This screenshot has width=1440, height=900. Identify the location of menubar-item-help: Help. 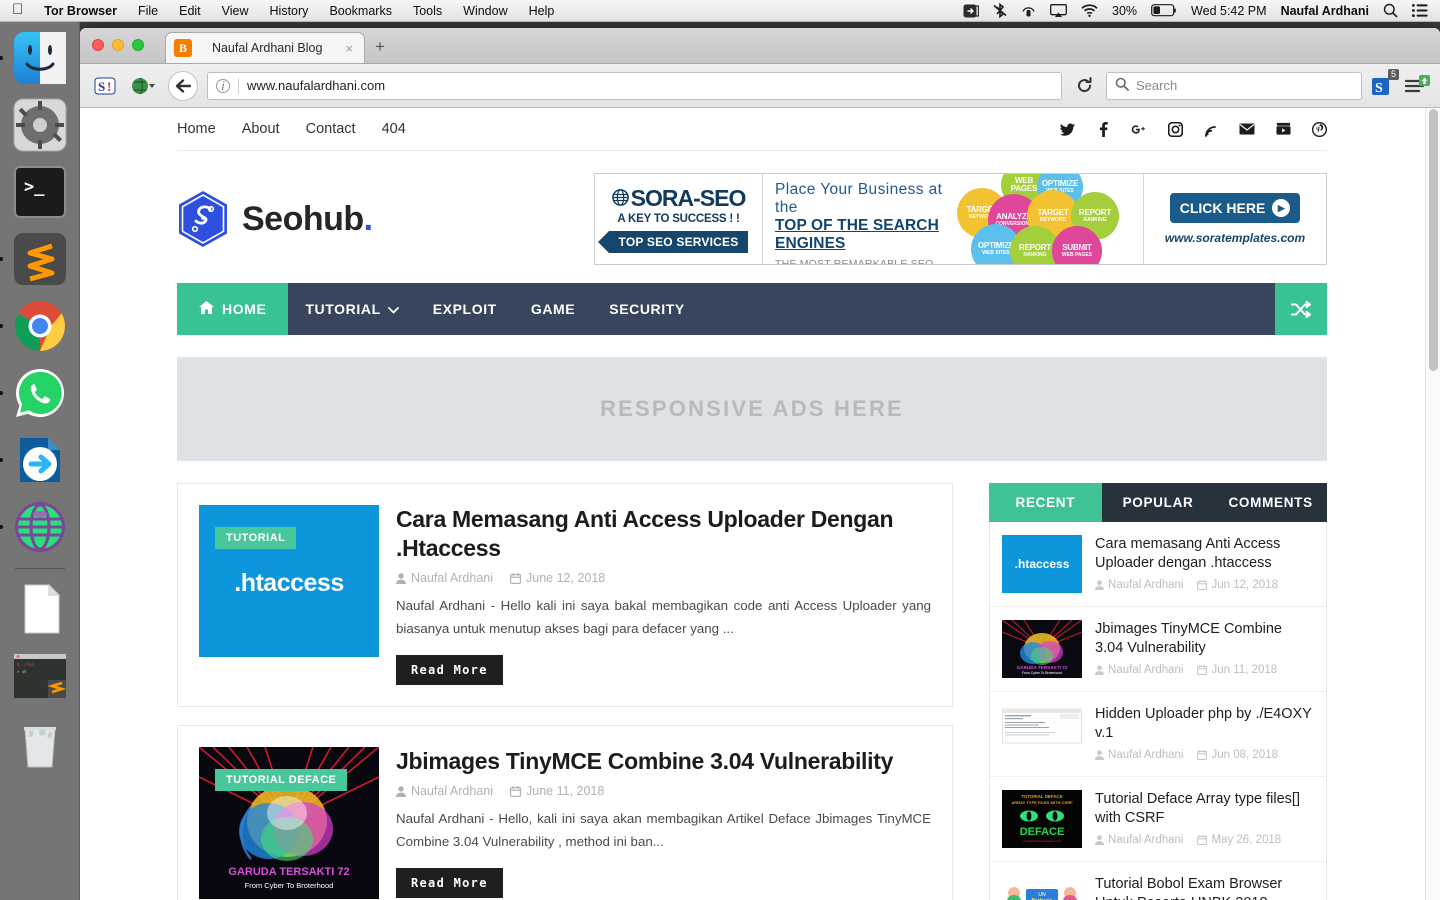
(542, 11).